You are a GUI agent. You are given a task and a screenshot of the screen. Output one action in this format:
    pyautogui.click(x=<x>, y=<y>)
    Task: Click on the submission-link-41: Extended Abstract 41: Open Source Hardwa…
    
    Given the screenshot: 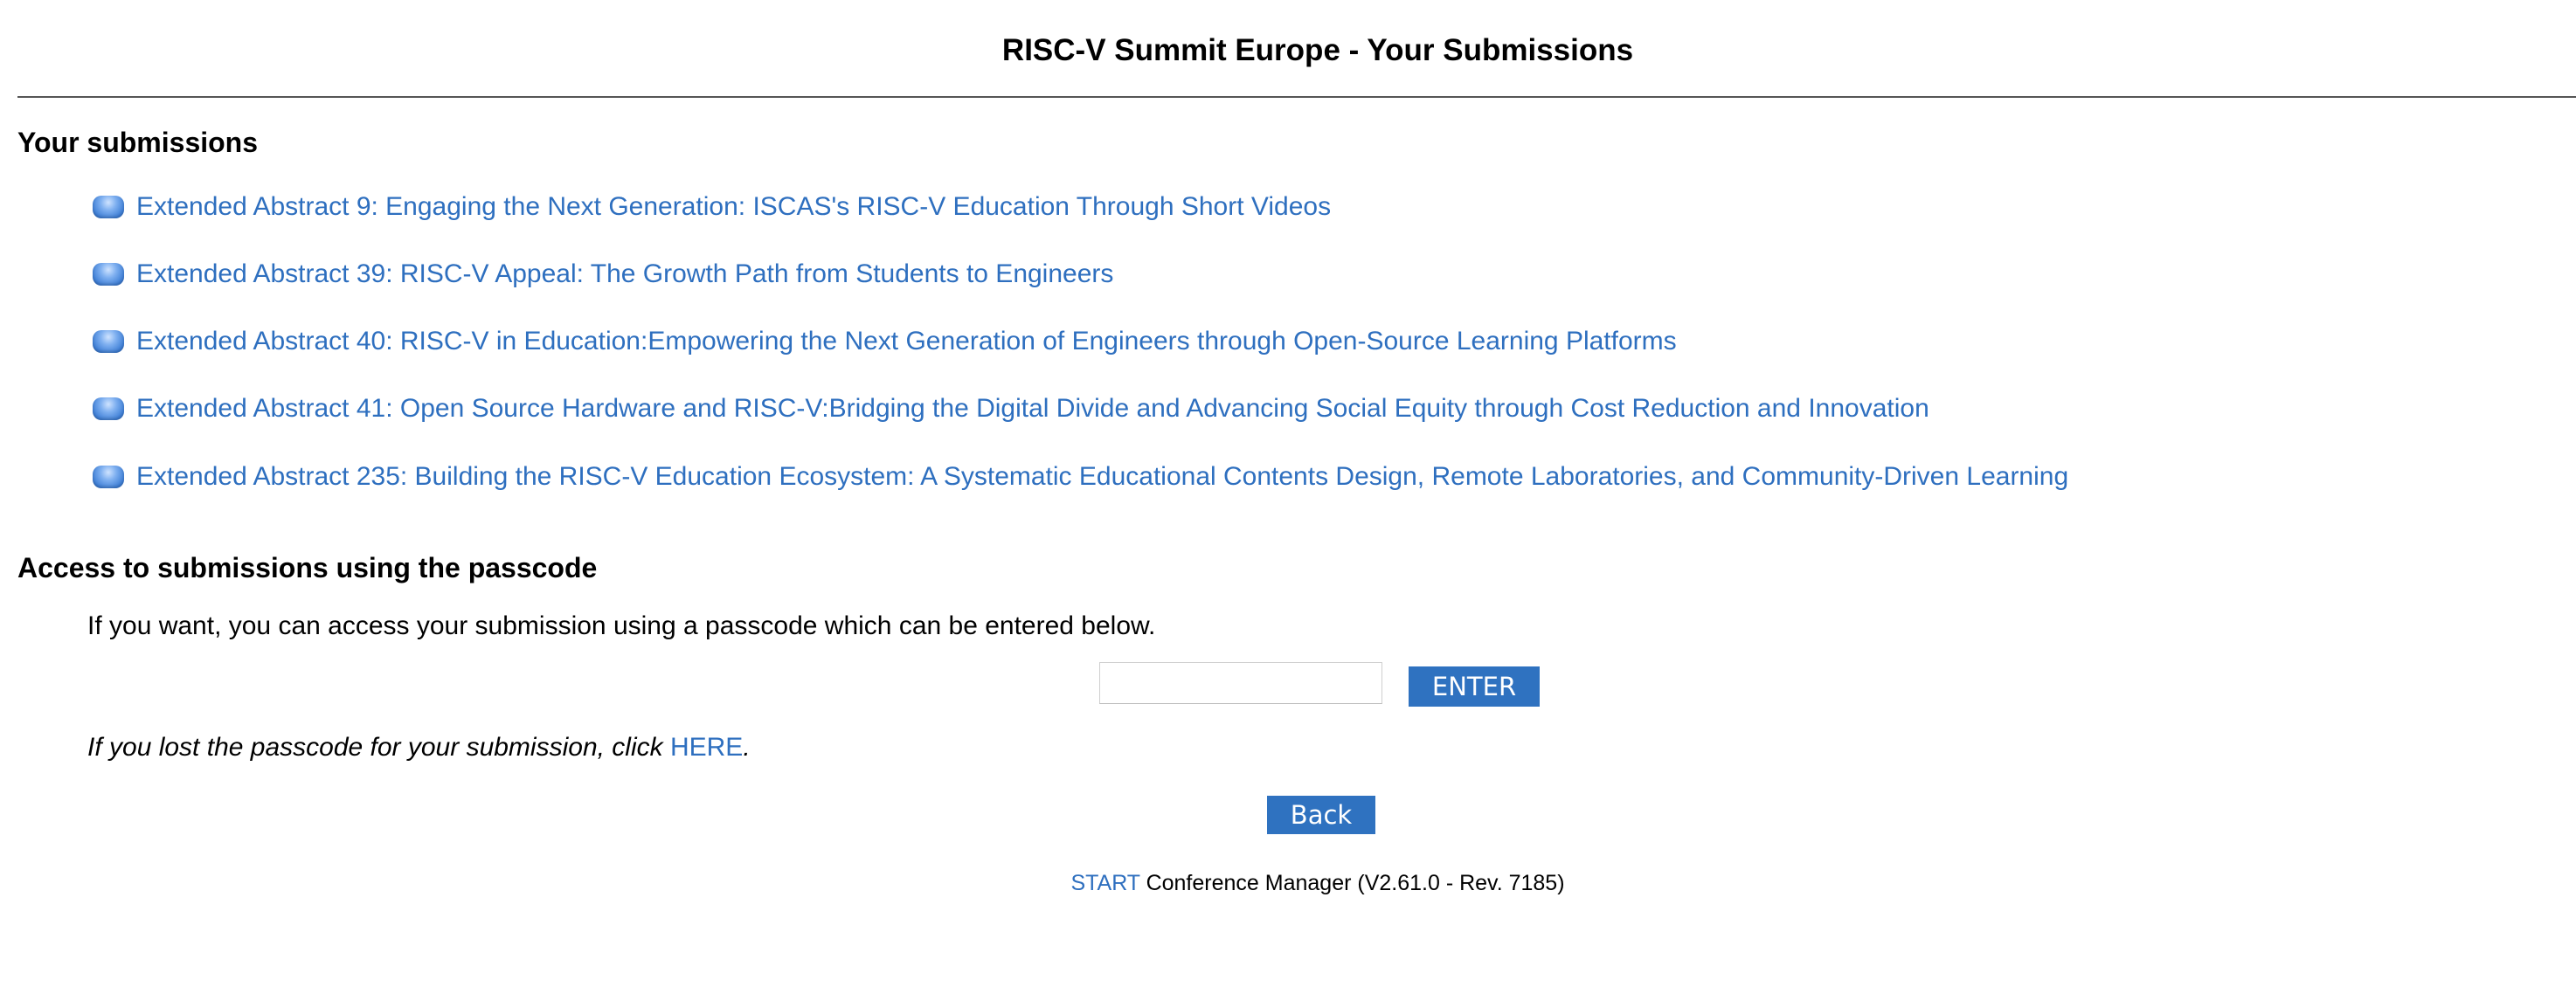 What is the action you would take?
    pyautogui.click(x=1032, y=408)
    